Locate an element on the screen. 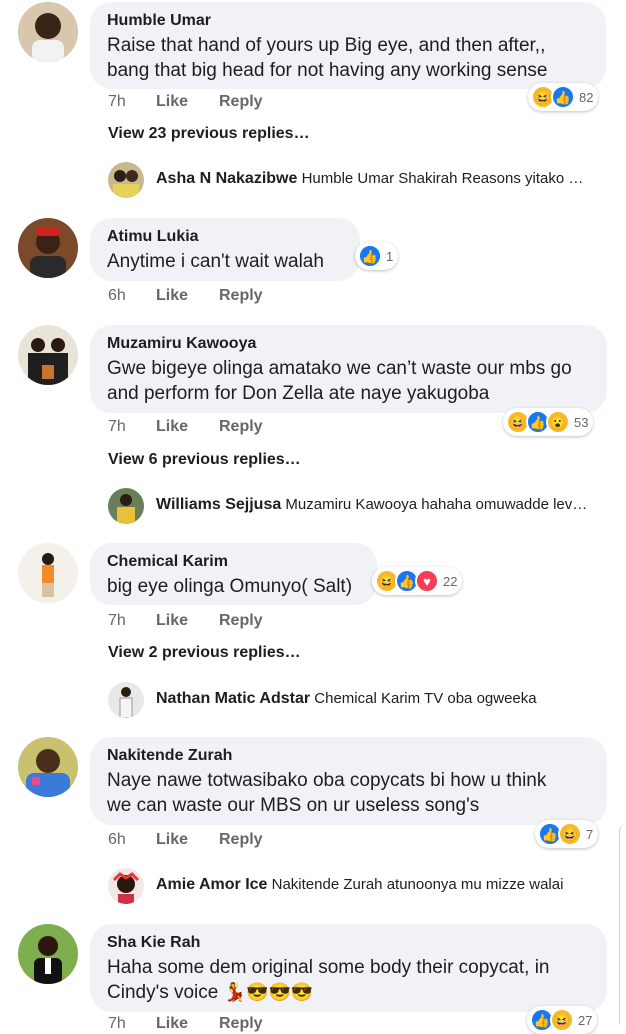 The height and width of the screenshot is (1034, 626). comment-author: Atimu Lukia is located at coordinates (224, 237).